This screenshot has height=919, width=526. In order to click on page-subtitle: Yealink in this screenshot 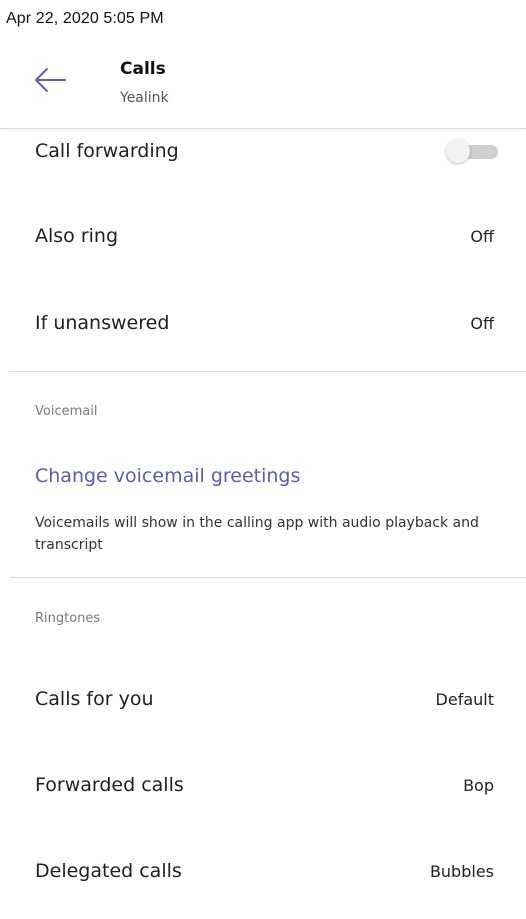, I will do `click(144, 98)`.